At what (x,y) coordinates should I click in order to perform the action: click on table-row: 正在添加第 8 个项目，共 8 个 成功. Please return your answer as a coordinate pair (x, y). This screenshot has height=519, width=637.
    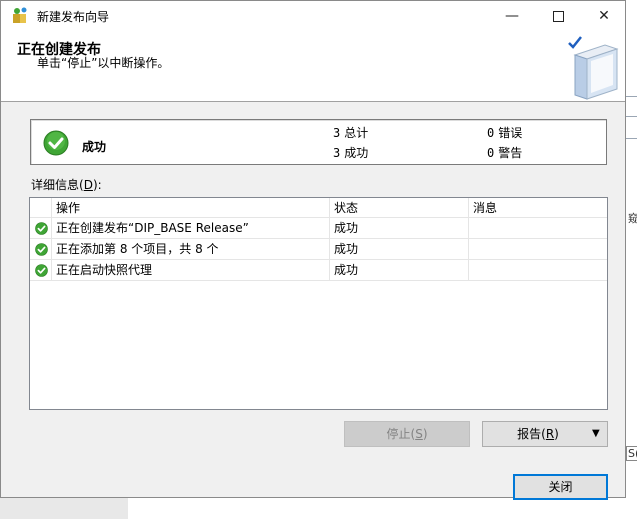
    Looking at the image, I should click on (318, 249).